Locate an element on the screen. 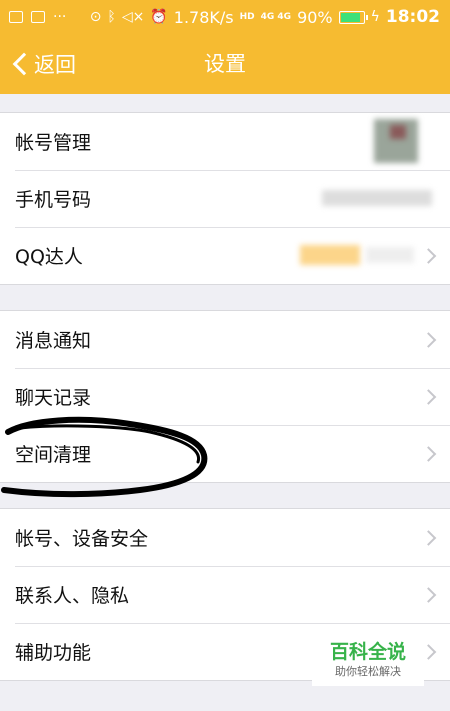 This screenshot has height=711, width=450. watermark: 百科全说 助你轻松解决 is located at coordinates (368, 661).